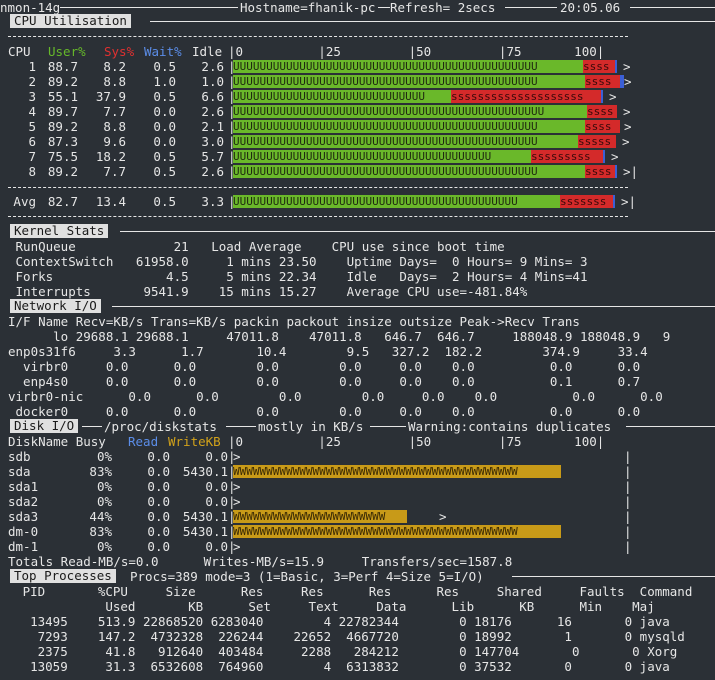  I want to click on kernel-section-title: Kernel Stats, so click(59, 231).